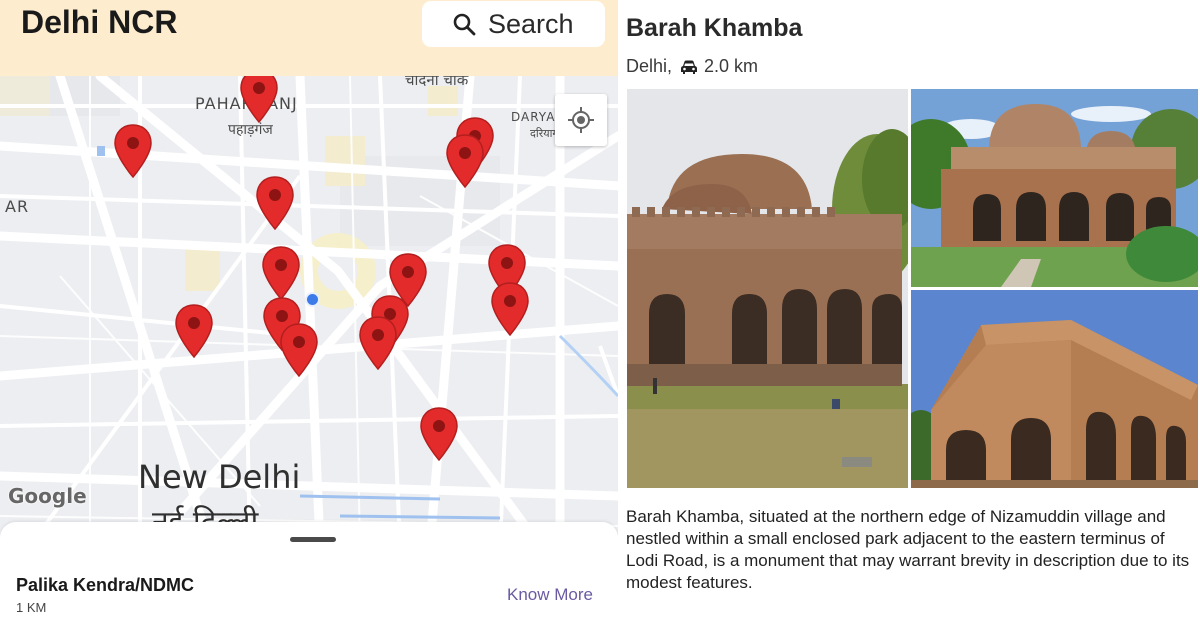 The width and height of the screenshot is (1200, 628). What do you see at coordinates (309, 575) in the screenshot?
I see `bottom-sheet: Palika Kendra/NDMC 1 KM Know More` at bounding box center [309, 575].